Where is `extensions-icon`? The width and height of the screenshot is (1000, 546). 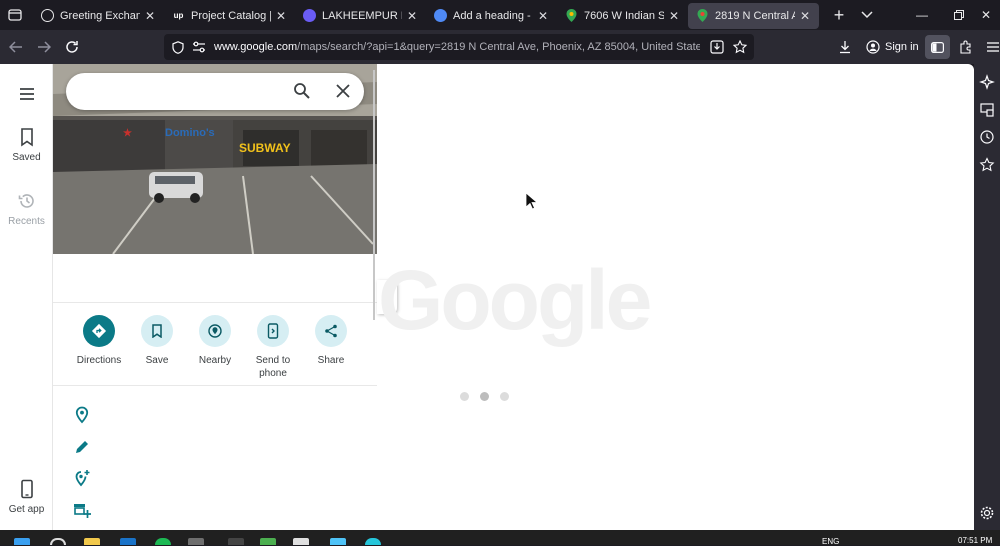 extensions-icon is located at coordinates (966, 47).